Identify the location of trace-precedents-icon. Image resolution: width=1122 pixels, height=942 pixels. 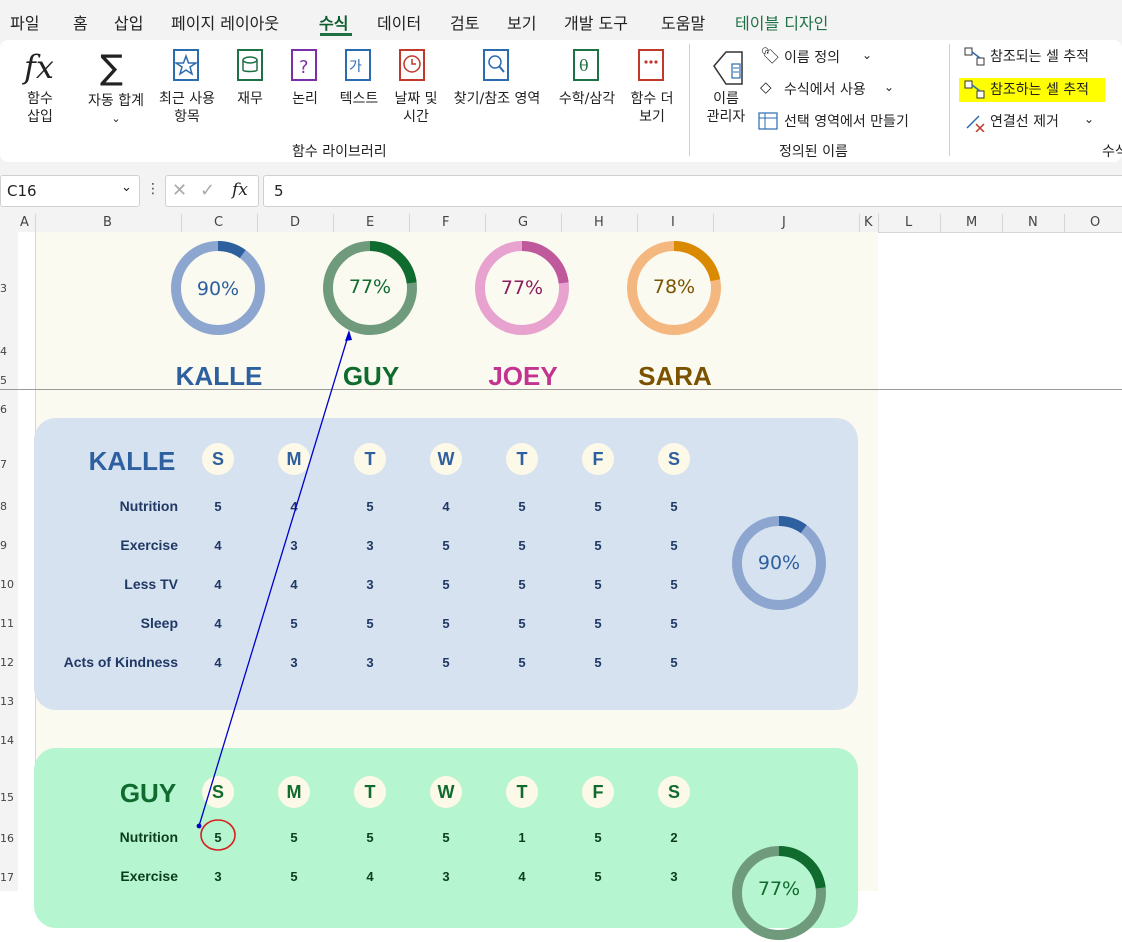
(975, 57).